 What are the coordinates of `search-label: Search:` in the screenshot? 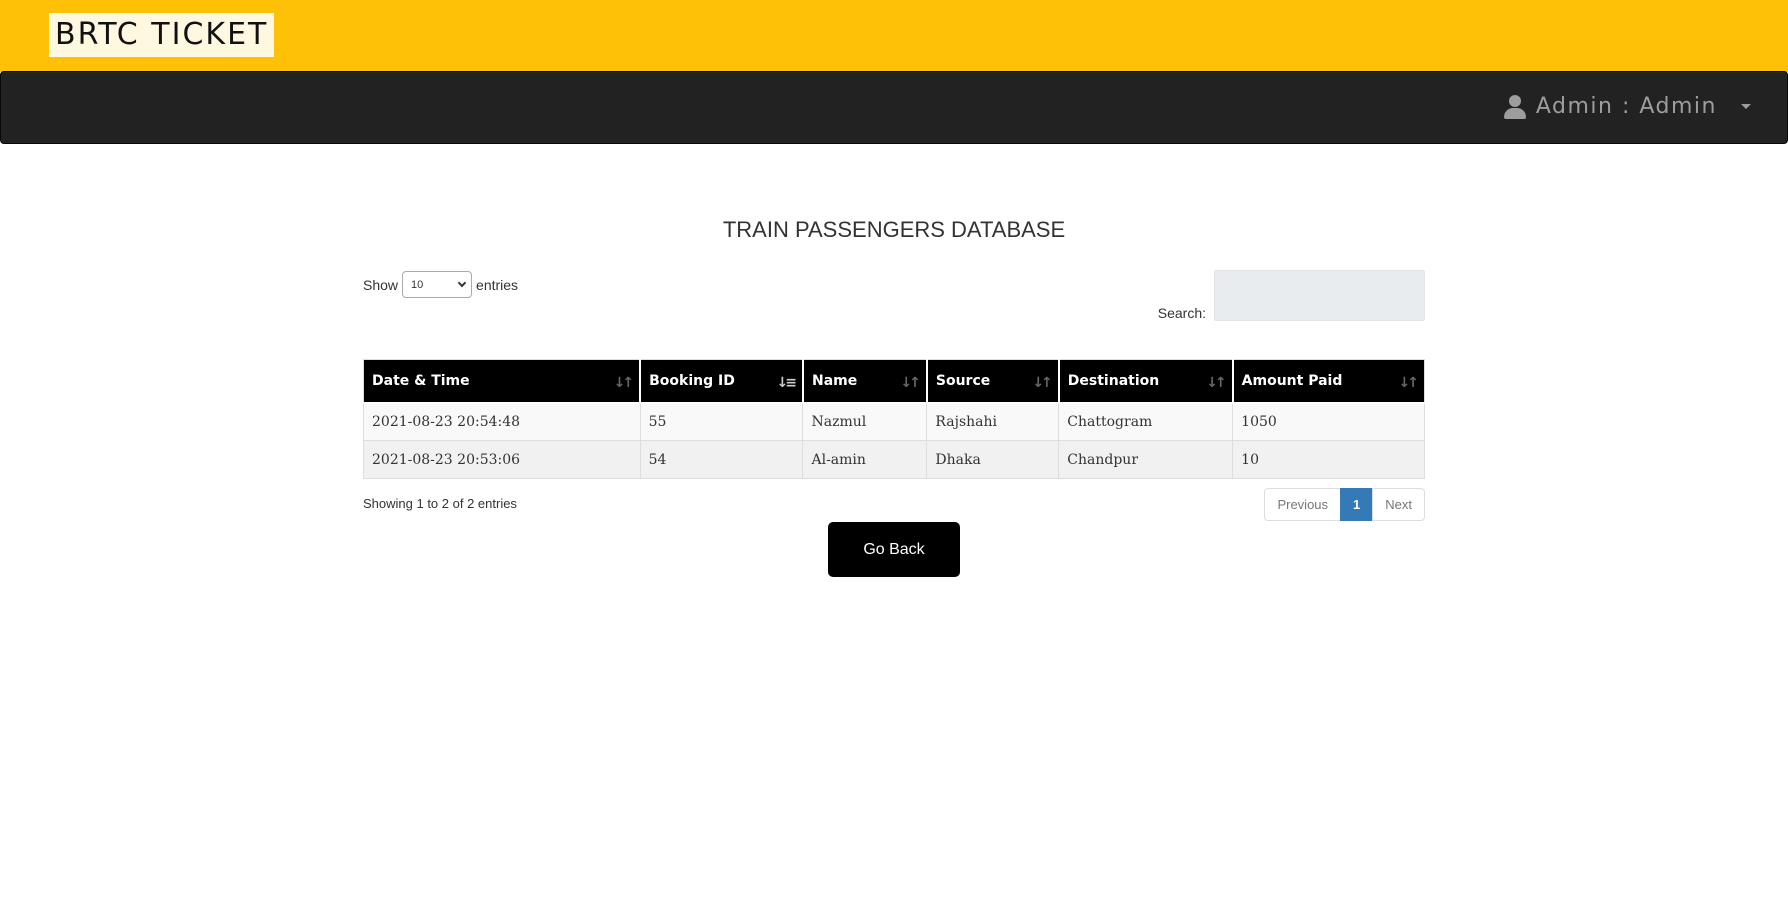 It's located at (1181, 313).